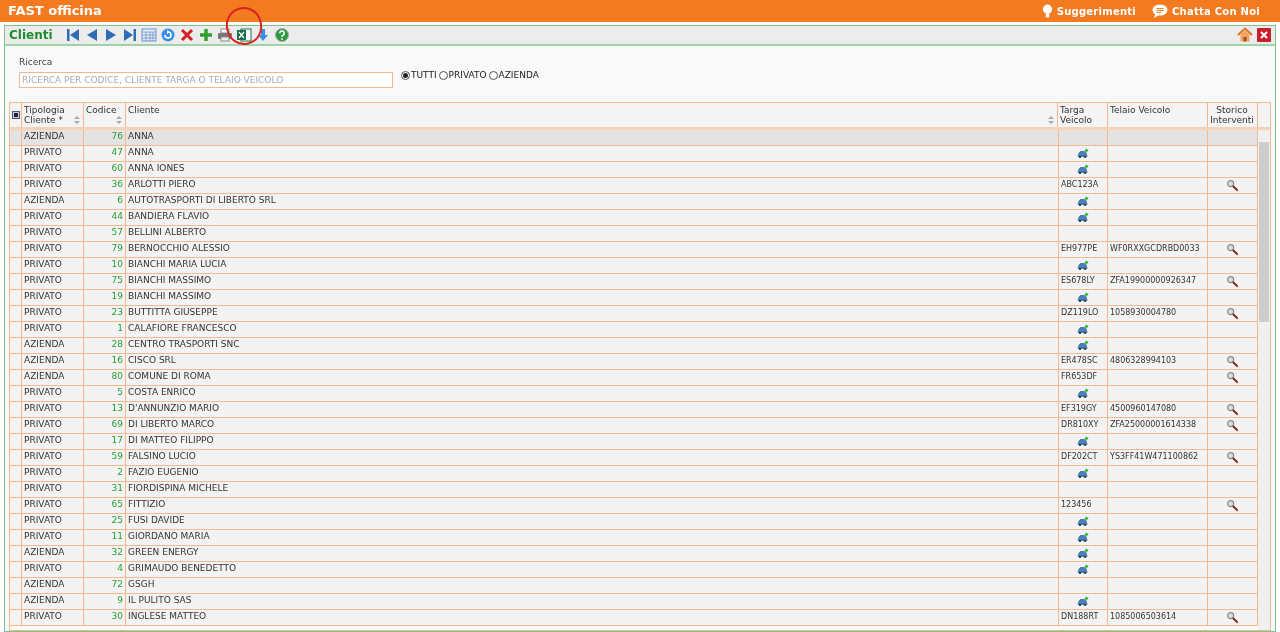  What do you see at coordinates (182, 569) in the screenshot?
I see `table-cell: GRIMAUDO BENEDETTO` at bounding box center [182, 569].